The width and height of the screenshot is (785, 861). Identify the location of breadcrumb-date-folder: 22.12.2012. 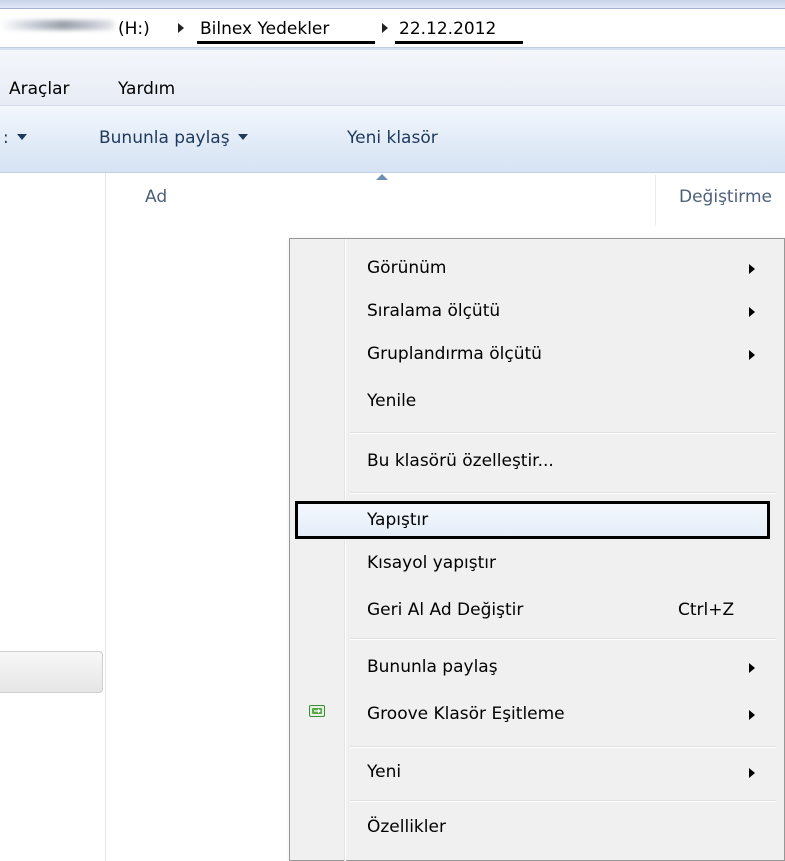
(447, 29).